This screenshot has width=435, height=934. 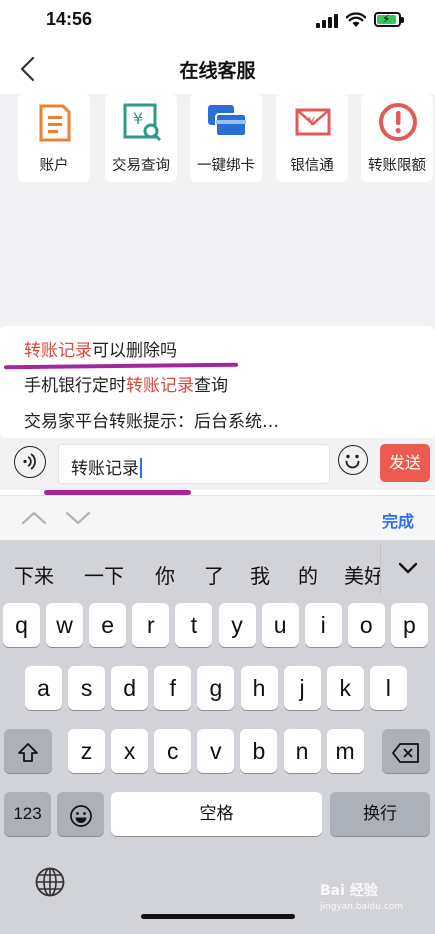 I want to click on backspace-key, so click(x=406, y=751).